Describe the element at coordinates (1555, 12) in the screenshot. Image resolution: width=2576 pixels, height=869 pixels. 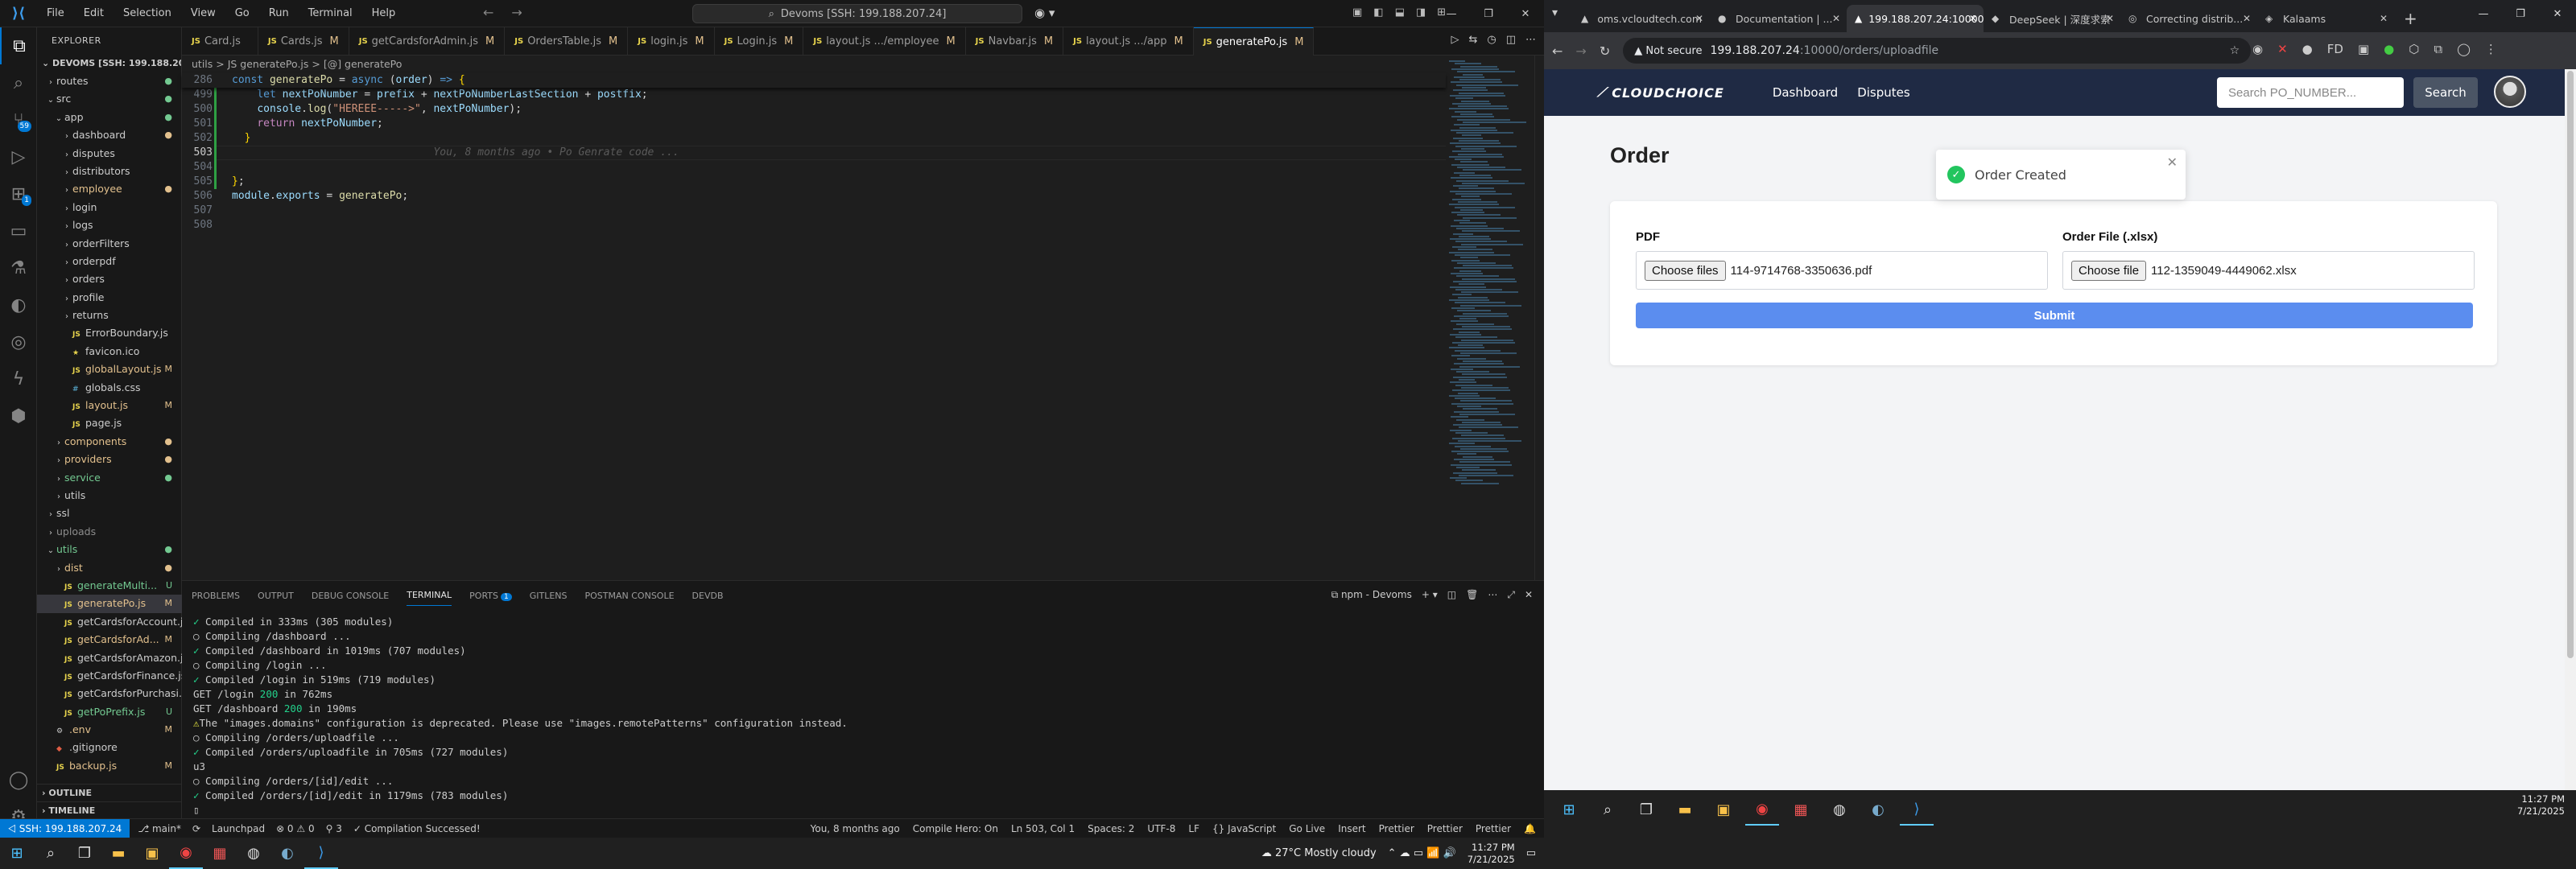
I see `tab-search-icon: ▾` at that location.